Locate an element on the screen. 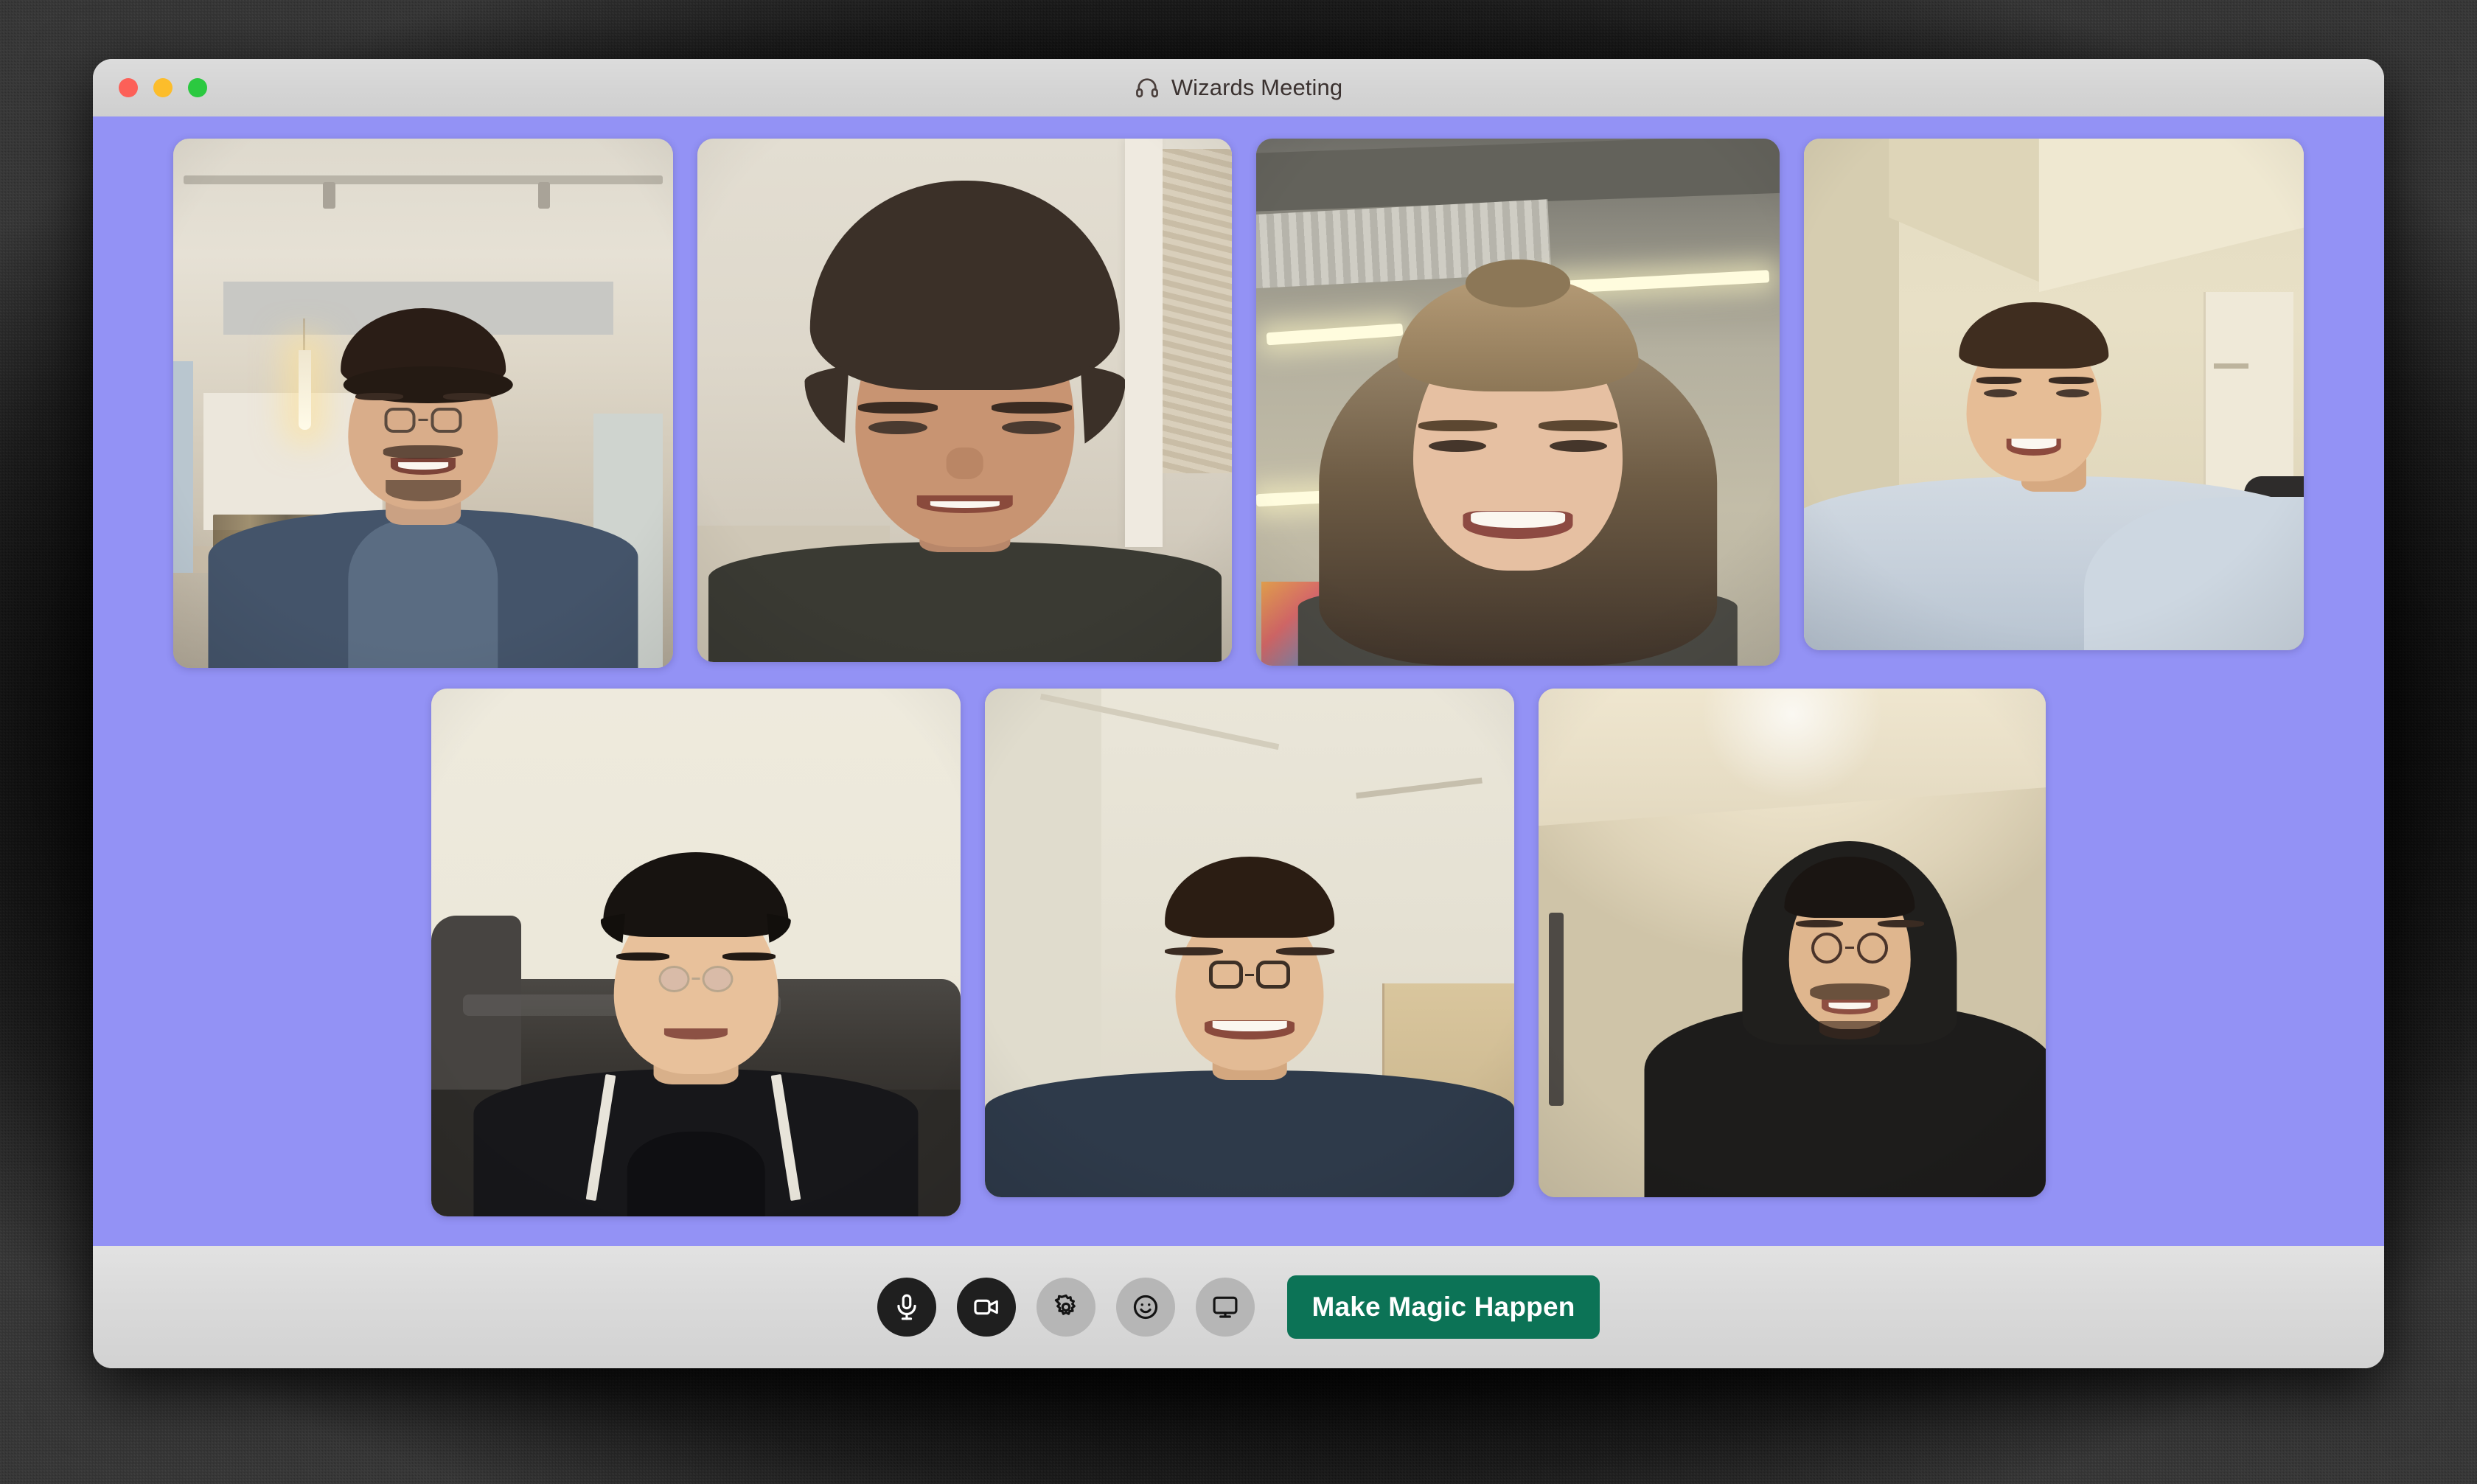 This screenshot has height=1484, width=2477. headphones-icon is located at coordinates (1146, 88).